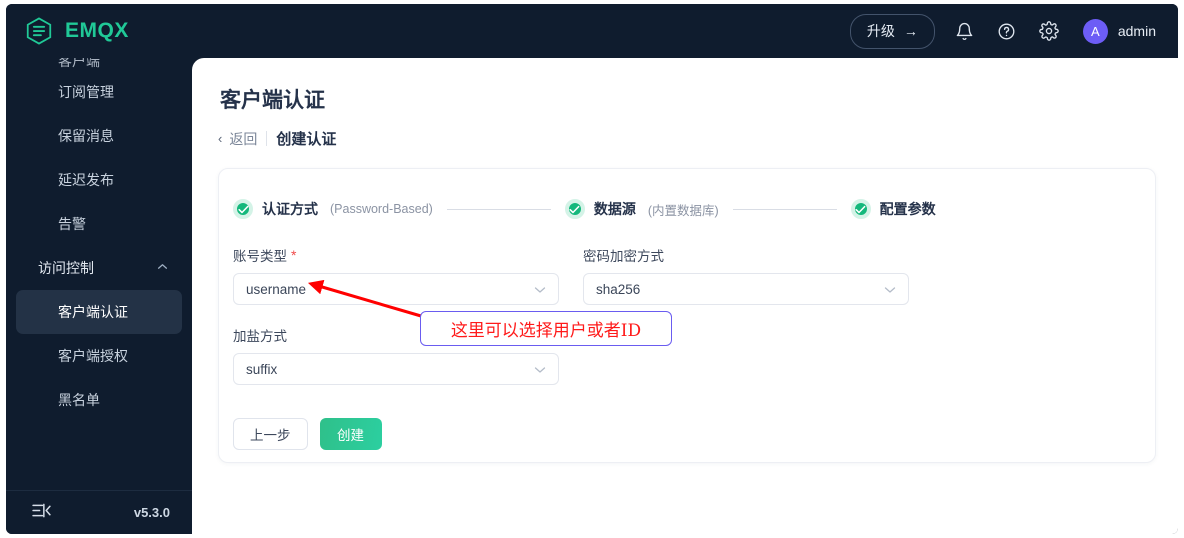 The width and height of the screenshot is (1184, 538). Describe the element at coordinates (1049, 31) in the screenshot. I see `gear-icon` at that location.